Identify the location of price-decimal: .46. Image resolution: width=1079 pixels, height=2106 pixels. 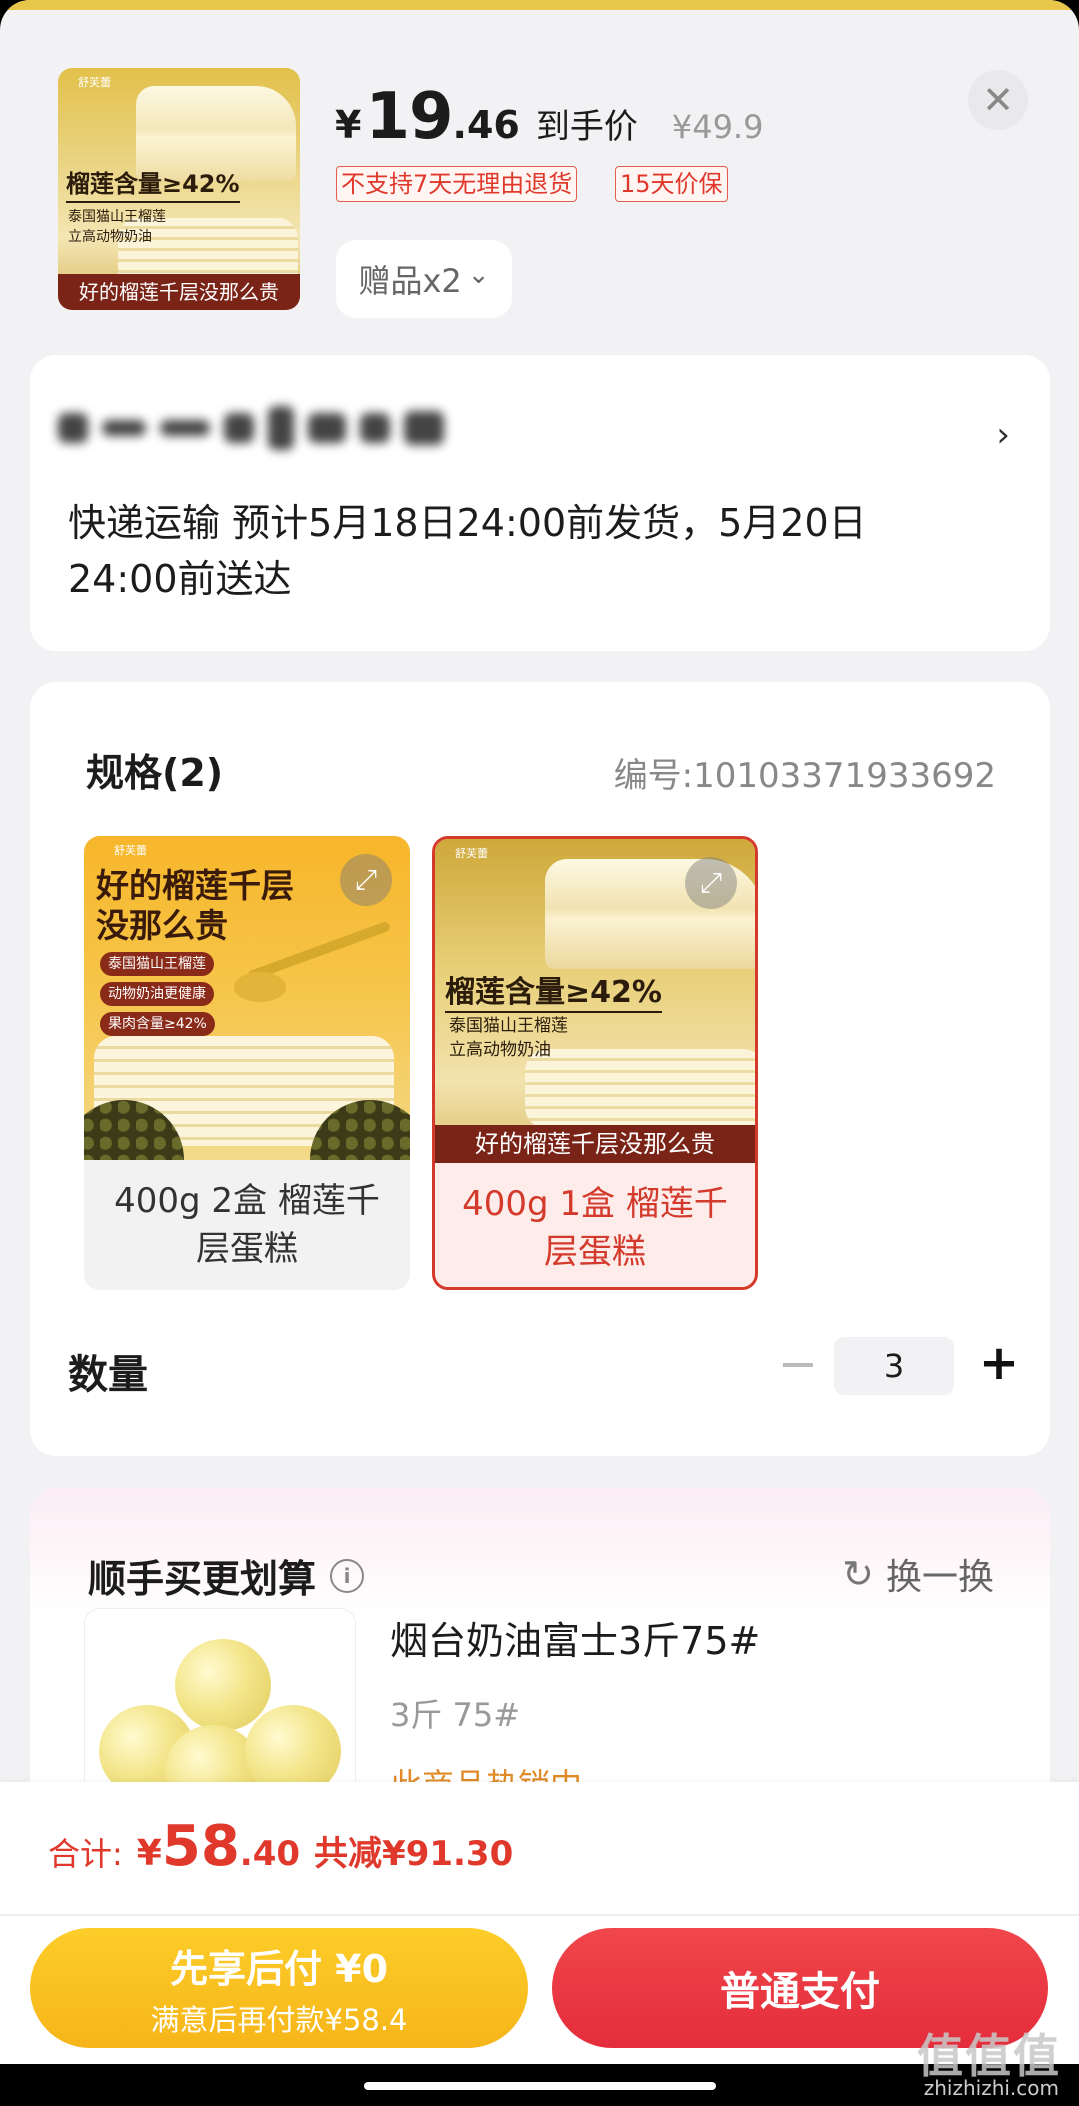
(486, 125).